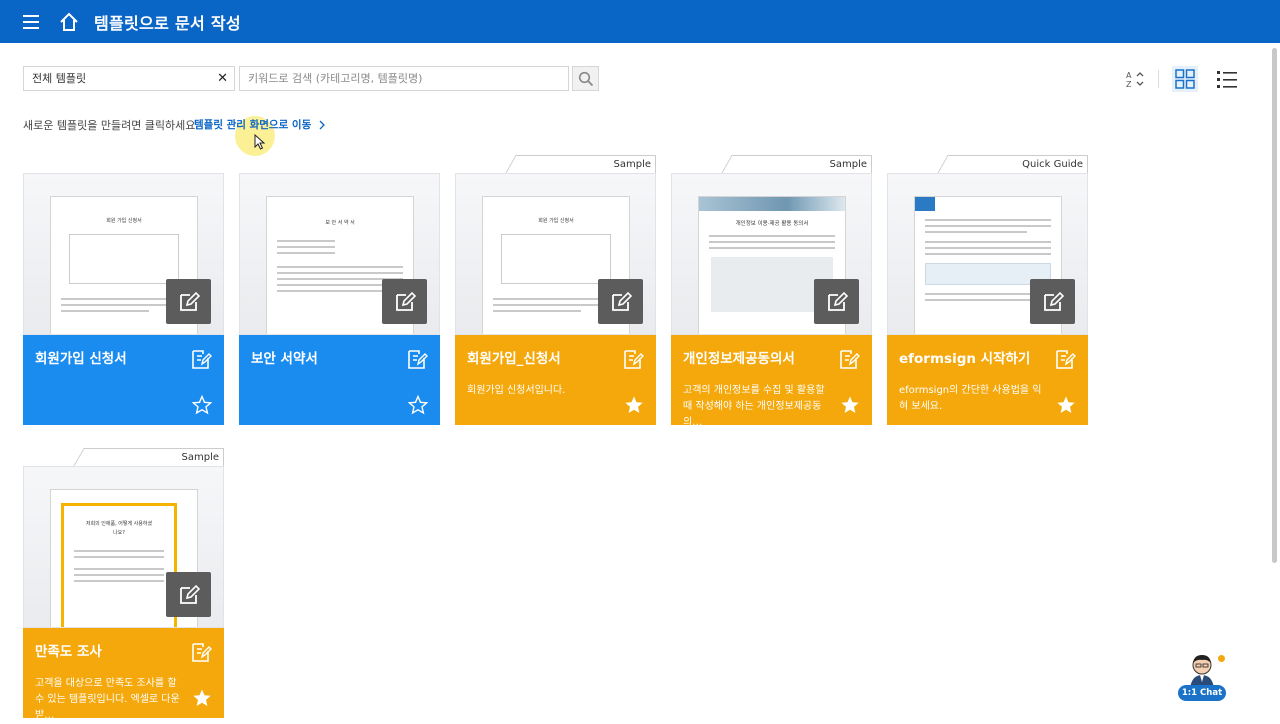  What do you see at coordinates (284, 359) in the screenshot?
I see `template-name: 보안 서약서` at bounding box center [284, 359].